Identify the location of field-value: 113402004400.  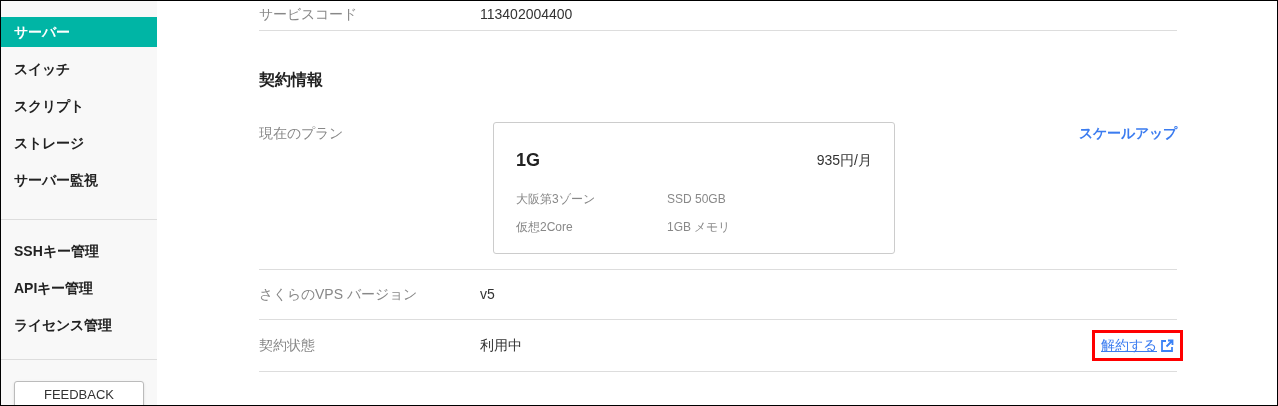
(526, 14).